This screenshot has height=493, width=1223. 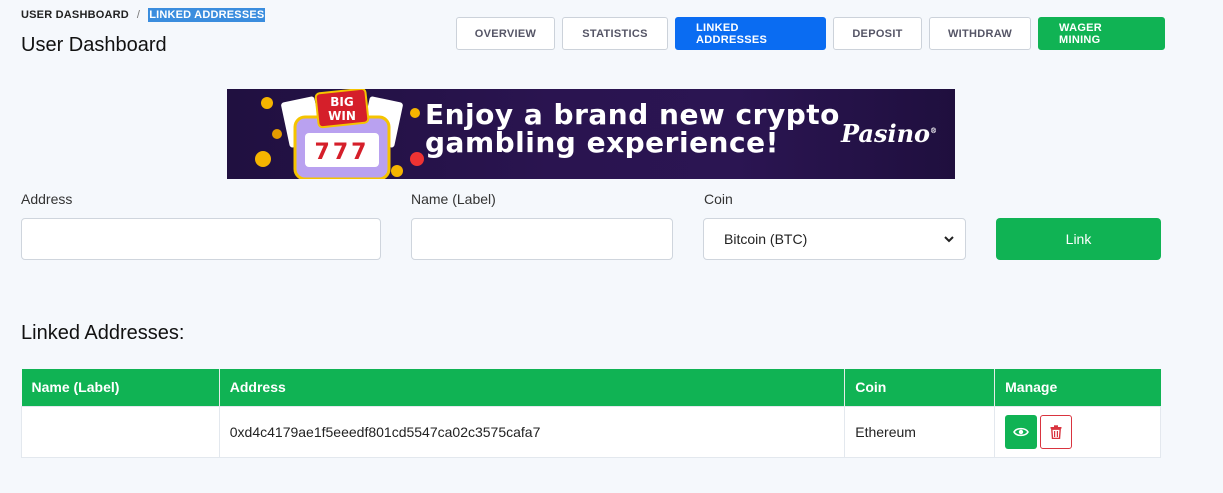 What do you see at coordinates (94, 45) in the screenshot?
I see `page-title: User Dashboard` at bounding box center [94, 45].